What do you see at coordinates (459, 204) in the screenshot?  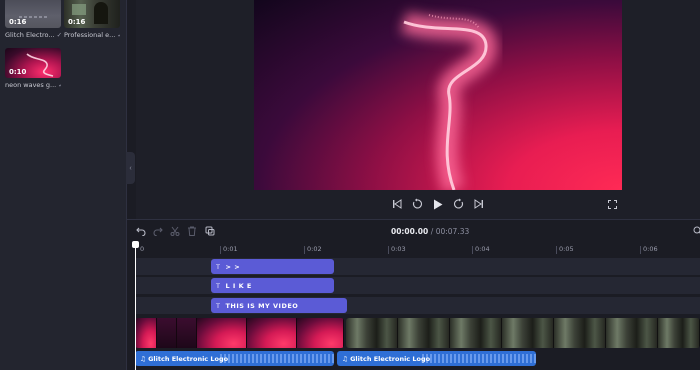 I see `forward-5-icon` at bounding box center [459, 204].